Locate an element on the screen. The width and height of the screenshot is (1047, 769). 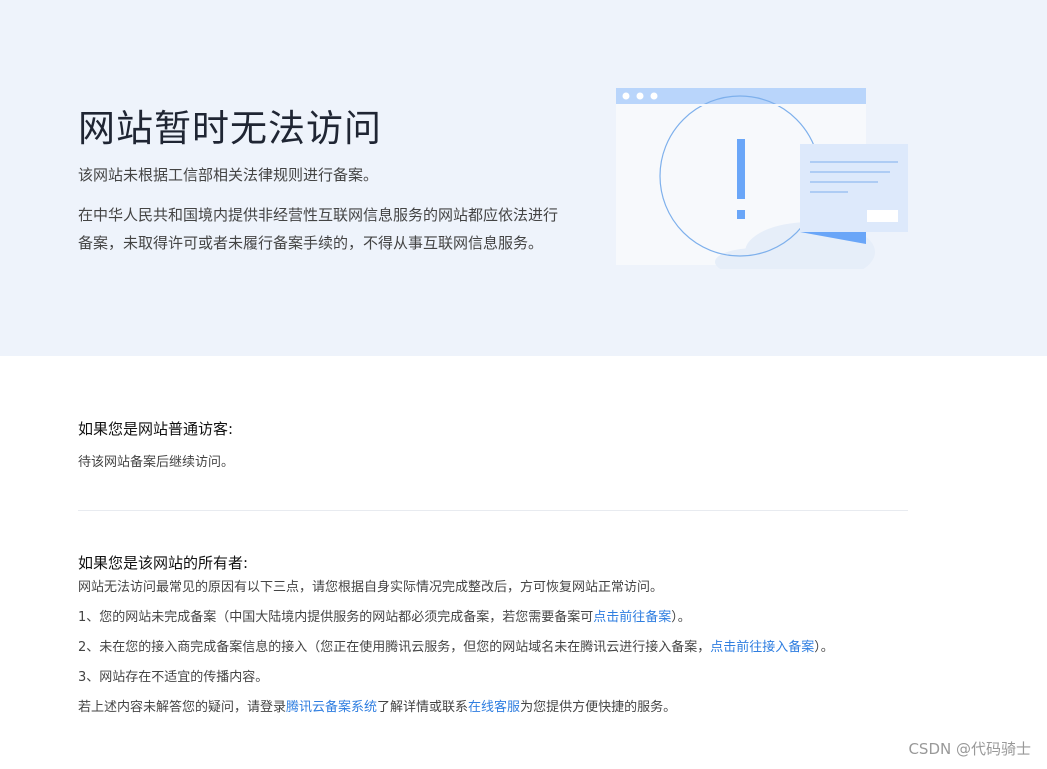
visitor-section: 如果您是网站普通访客: 待该网站备案后继续访问。 is located at coordinates (493, 444).